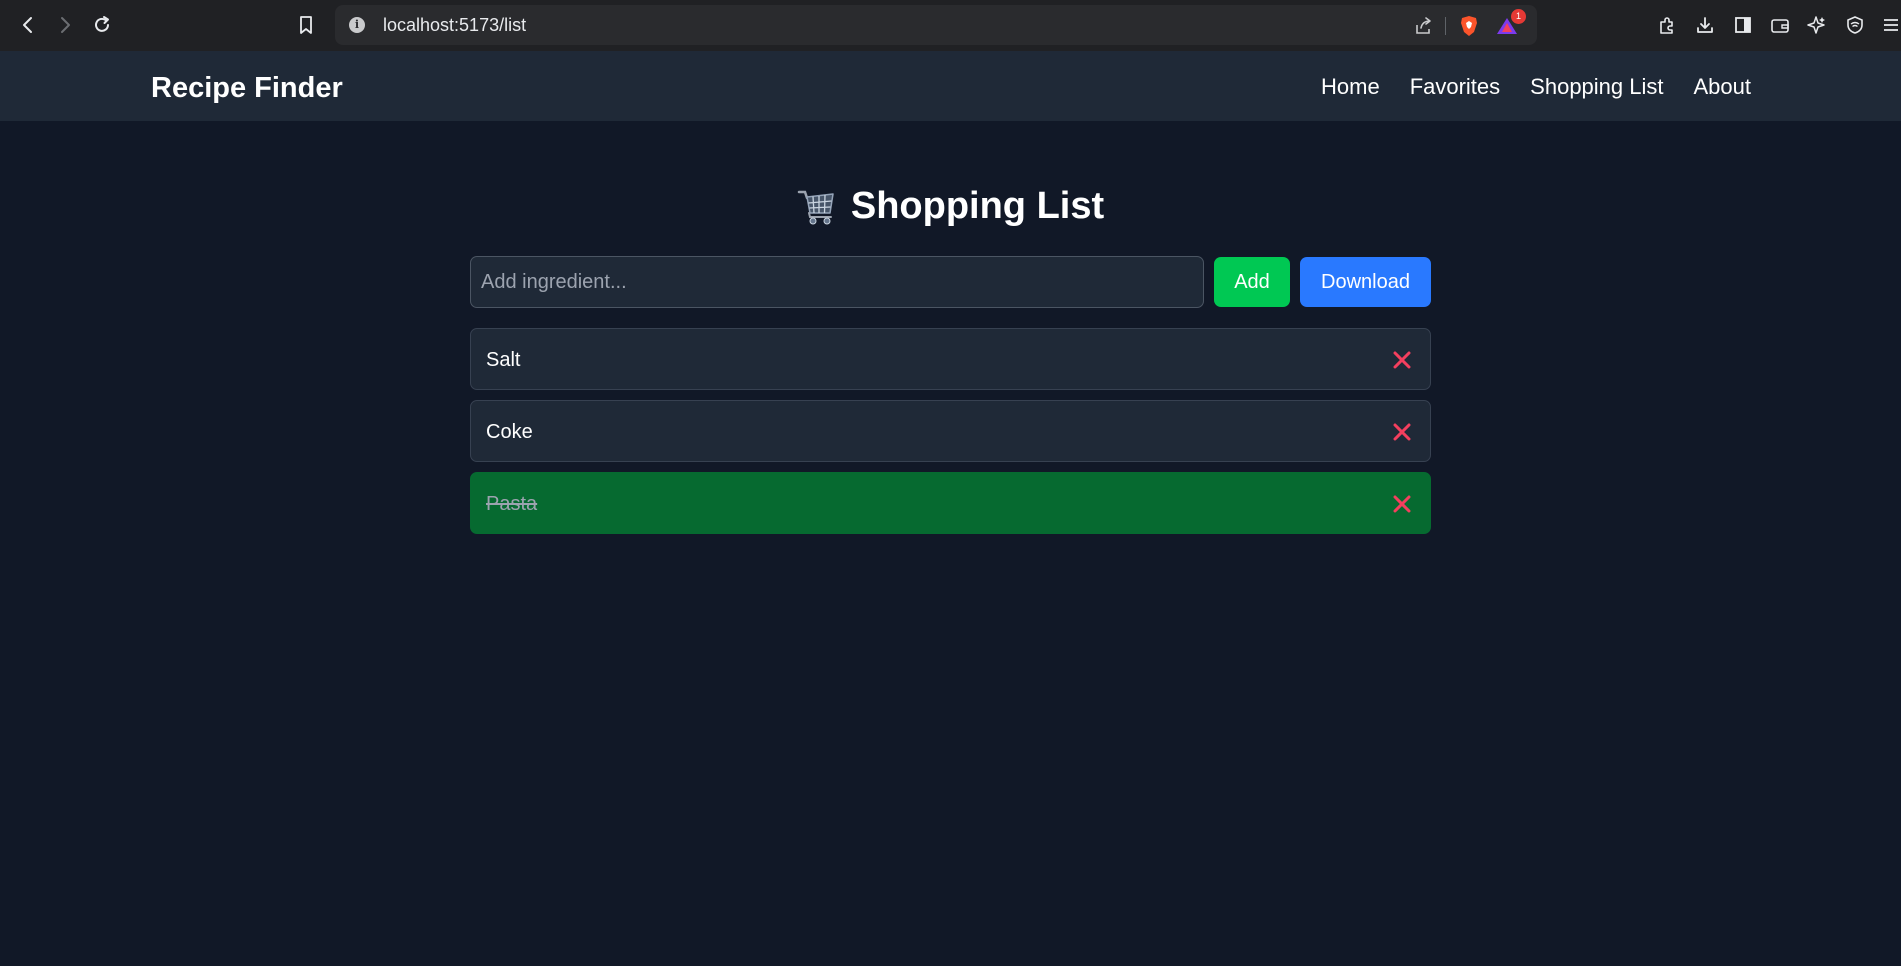  What do you see at coordinates (950, 503) in the screenshot?
I see `list-item-checked: Pasta` at bounding box center [950, 503].